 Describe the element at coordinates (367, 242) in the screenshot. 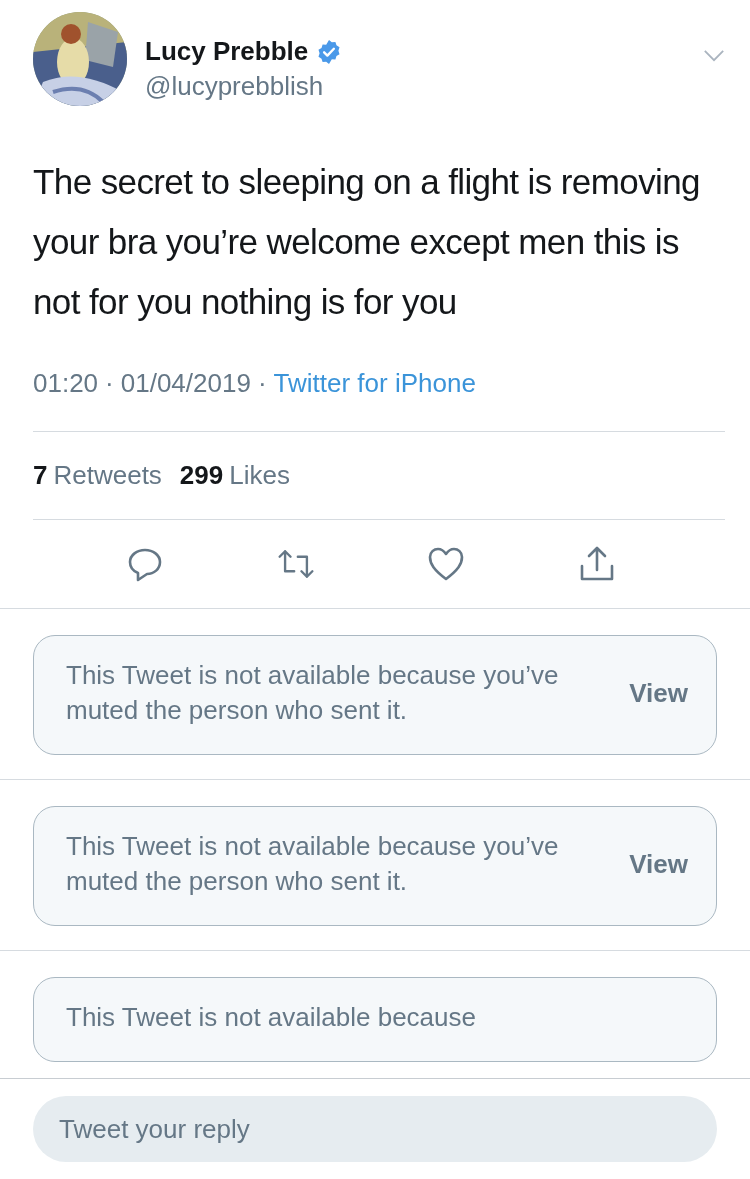

I see `tweet-text: The secret to sleeping on a flight is removing your bra you’re welcome except men this is not for you nothing is for you` at that location.